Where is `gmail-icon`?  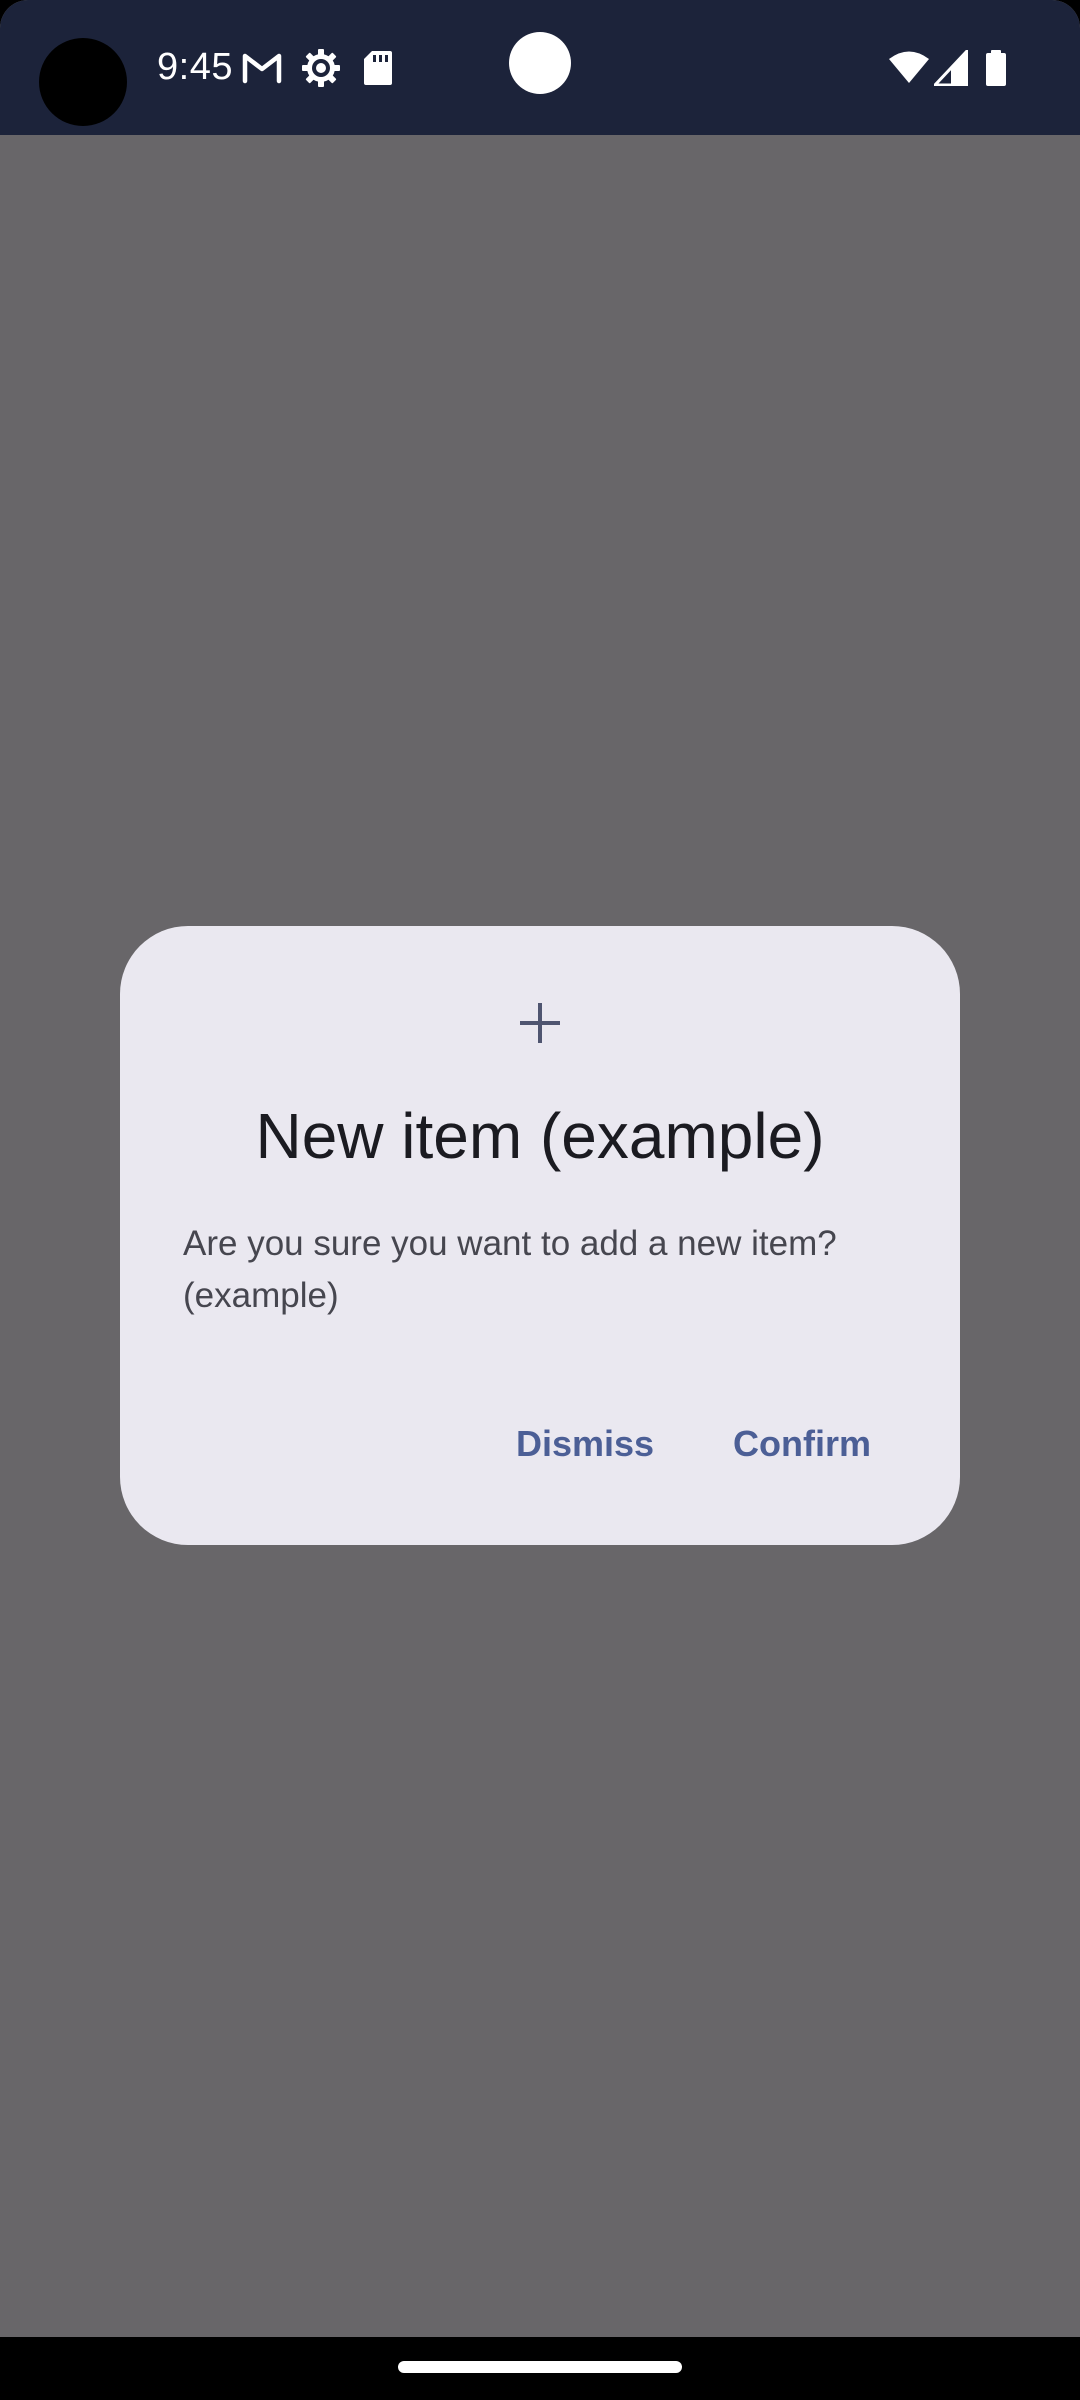
gmail-icon is located at coordinates (262, 68).